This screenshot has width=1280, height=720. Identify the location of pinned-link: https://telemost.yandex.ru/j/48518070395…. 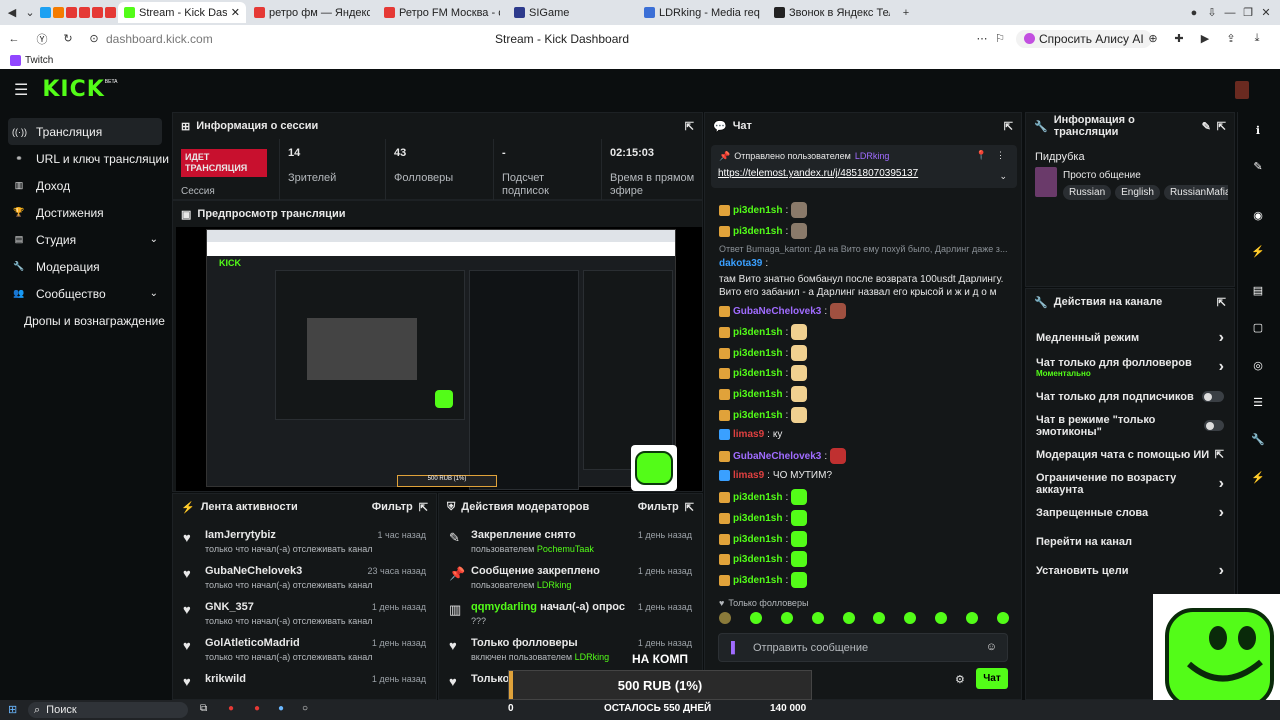
(818, 173).